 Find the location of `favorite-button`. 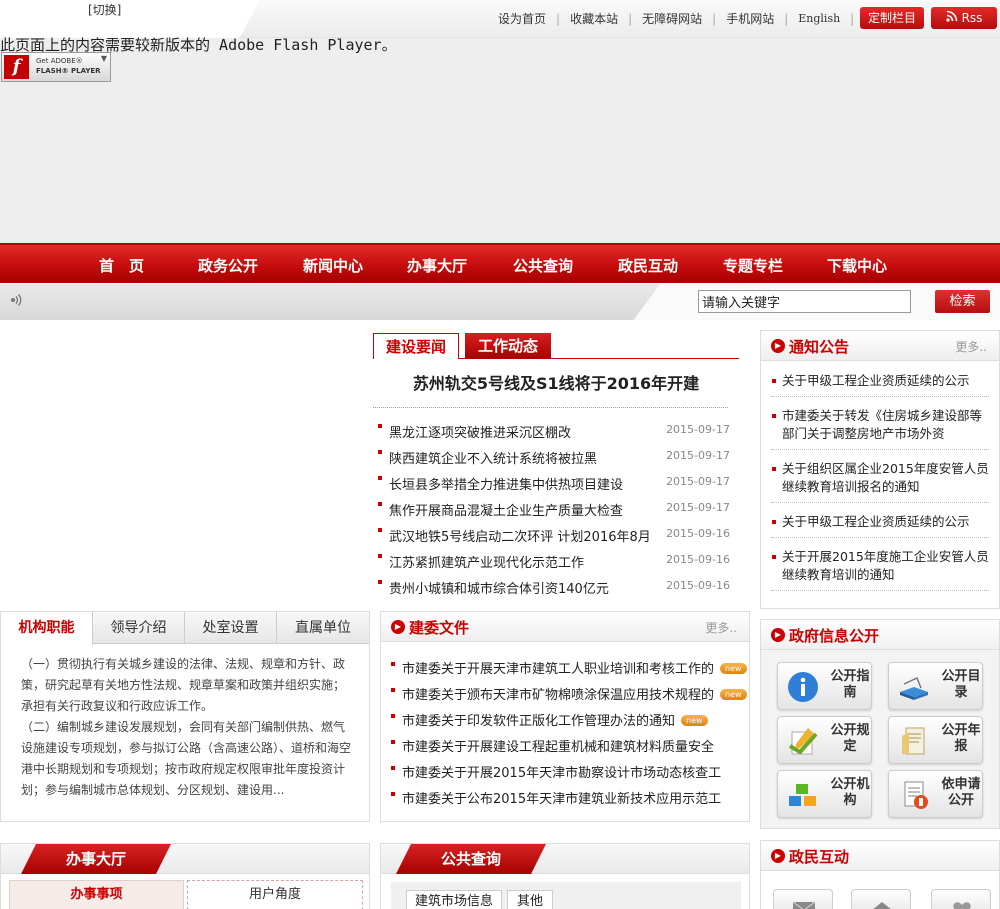

favorite-button is located at coordinates (961, 899).